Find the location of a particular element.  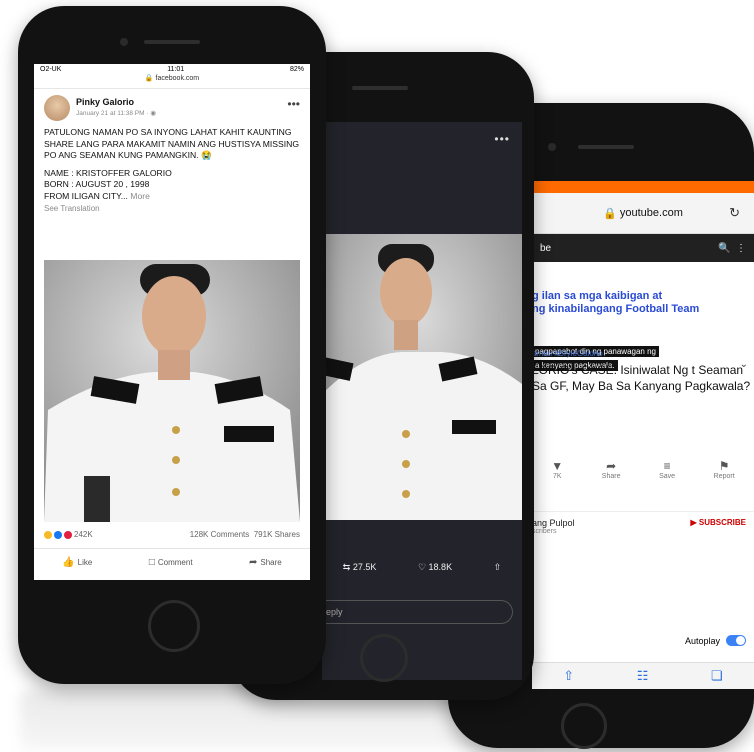

globe-icon: ◉ is located at coordinates (153, 113).